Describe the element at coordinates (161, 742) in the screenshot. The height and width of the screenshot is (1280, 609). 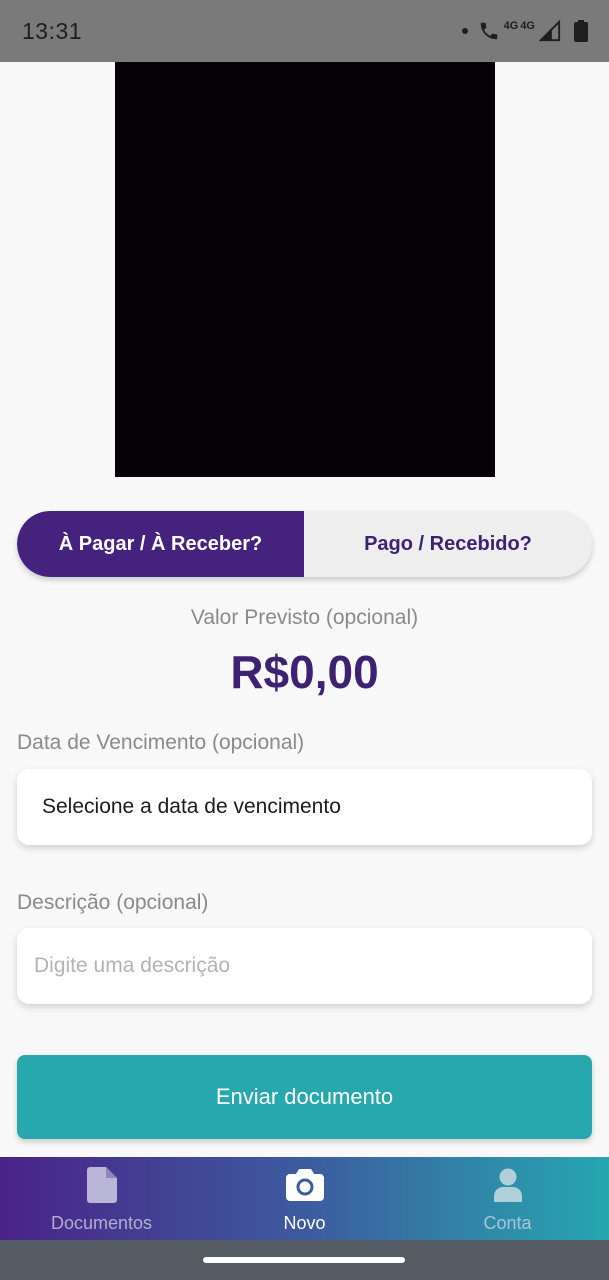
I see `due-date-label: Data de Vencimento (opcional)` at that location.